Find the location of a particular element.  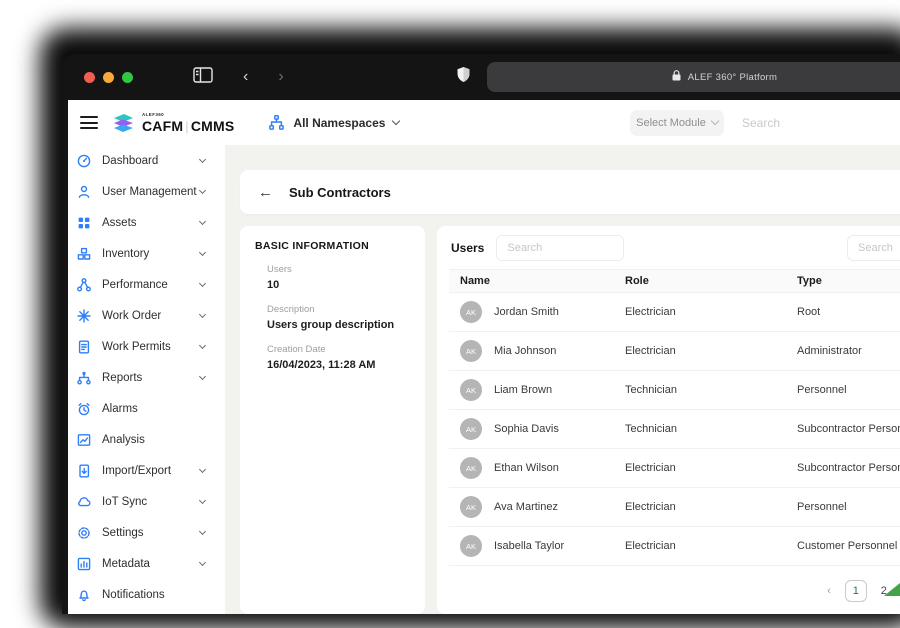

asterisk-icon is located at coordinates (84, 316).